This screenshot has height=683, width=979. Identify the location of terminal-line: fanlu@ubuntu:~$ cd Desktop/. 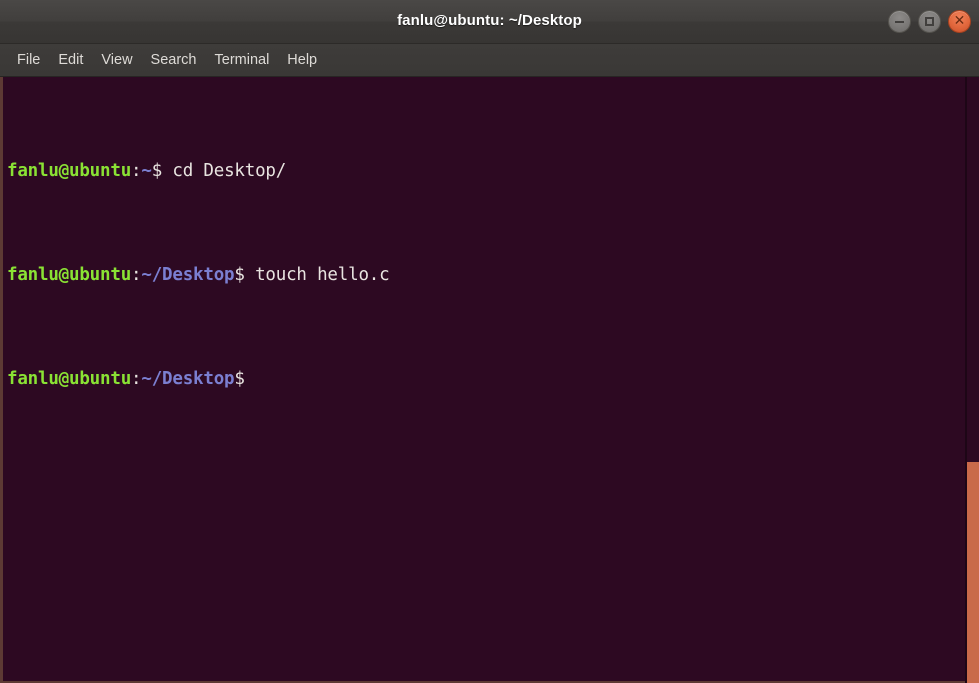
(486, 171).